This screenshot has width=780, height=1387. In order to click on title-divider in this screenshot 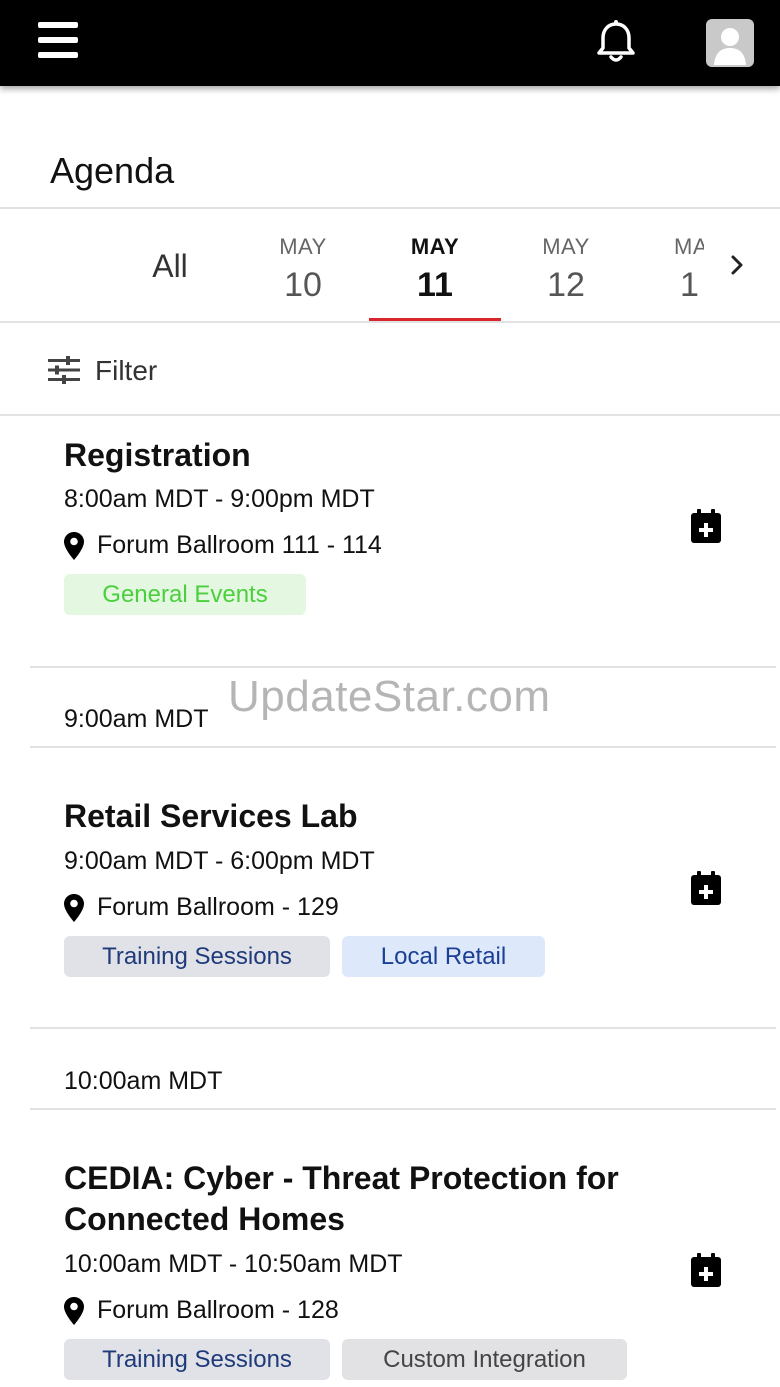, I will do `click(390, 208)`.